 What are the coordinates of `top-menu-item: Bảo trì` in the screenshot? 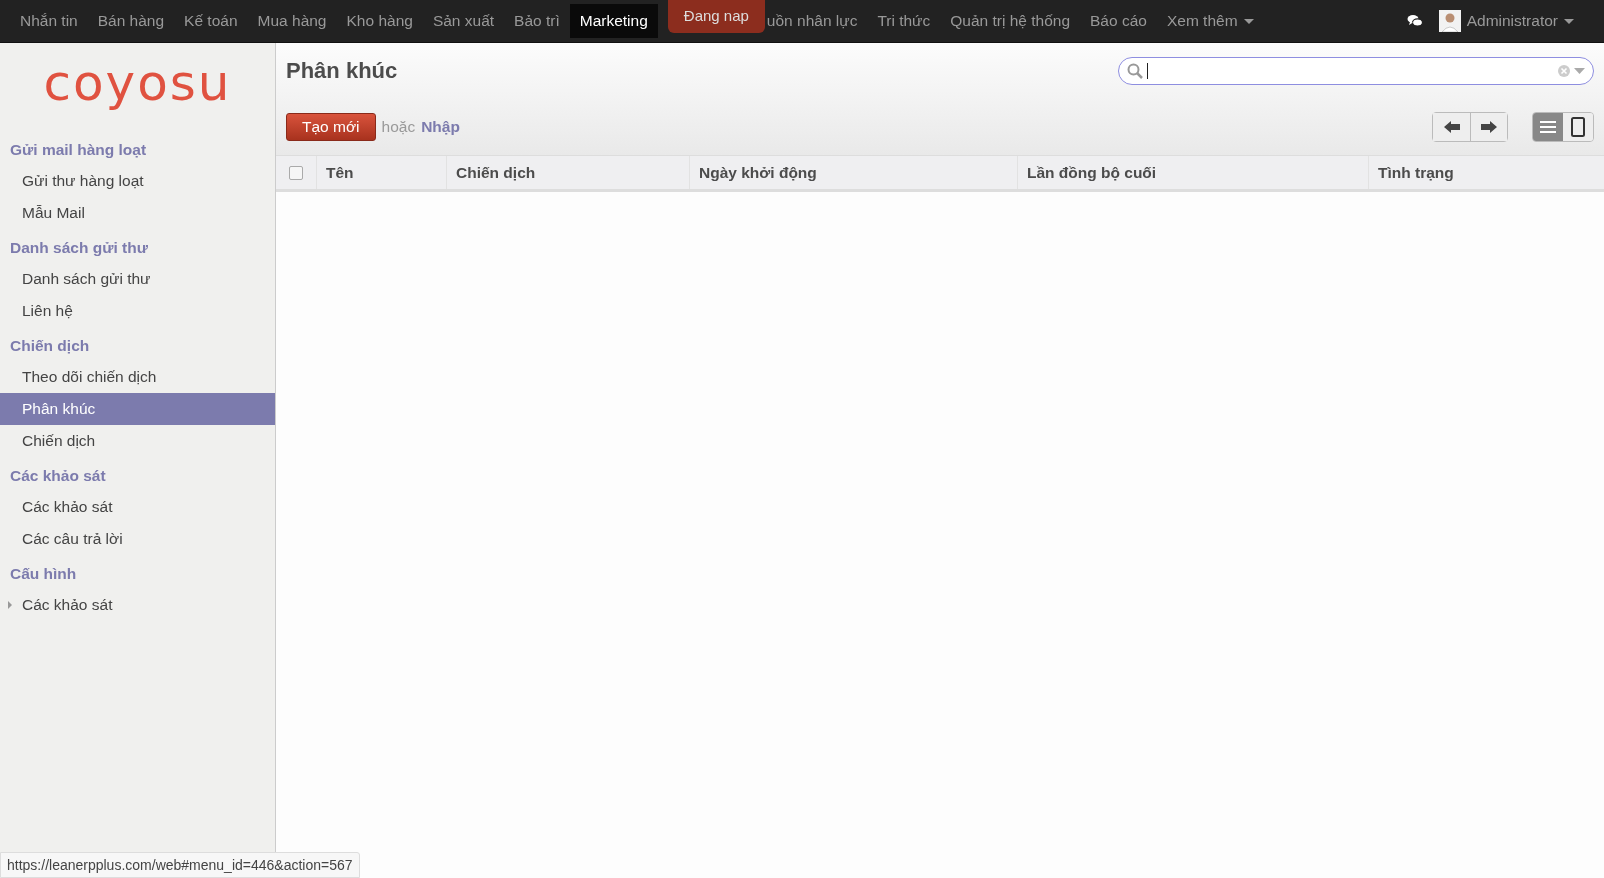 It's located at (537, 21).